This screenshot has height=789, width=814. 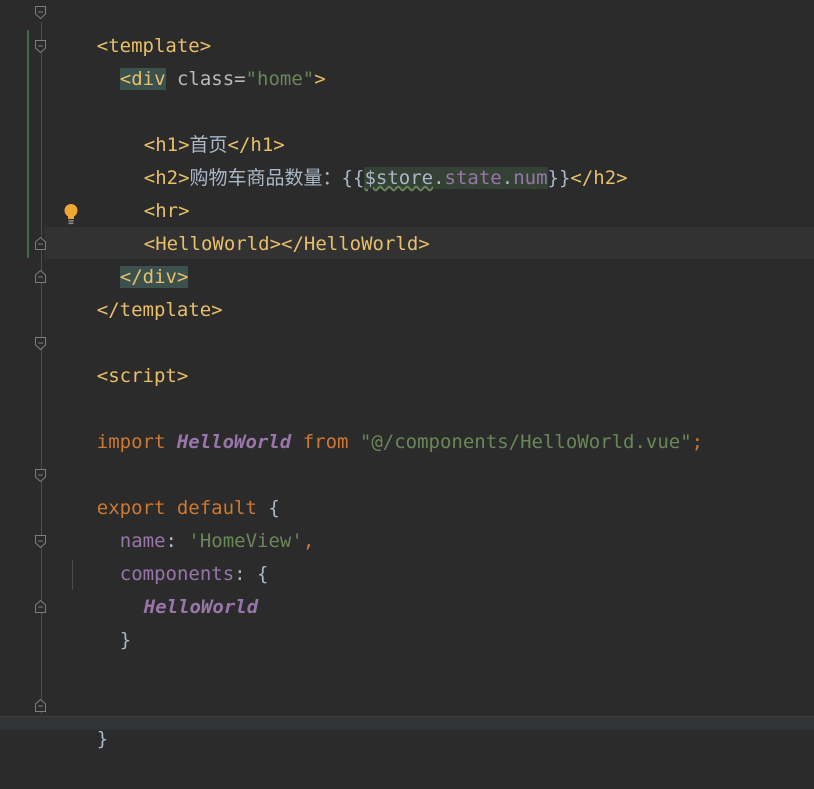 What do you see at coordinates (265, 178) in the screenshot?
I see `h2-text: 购物车商品数量：` at bounding box center [265, 178].